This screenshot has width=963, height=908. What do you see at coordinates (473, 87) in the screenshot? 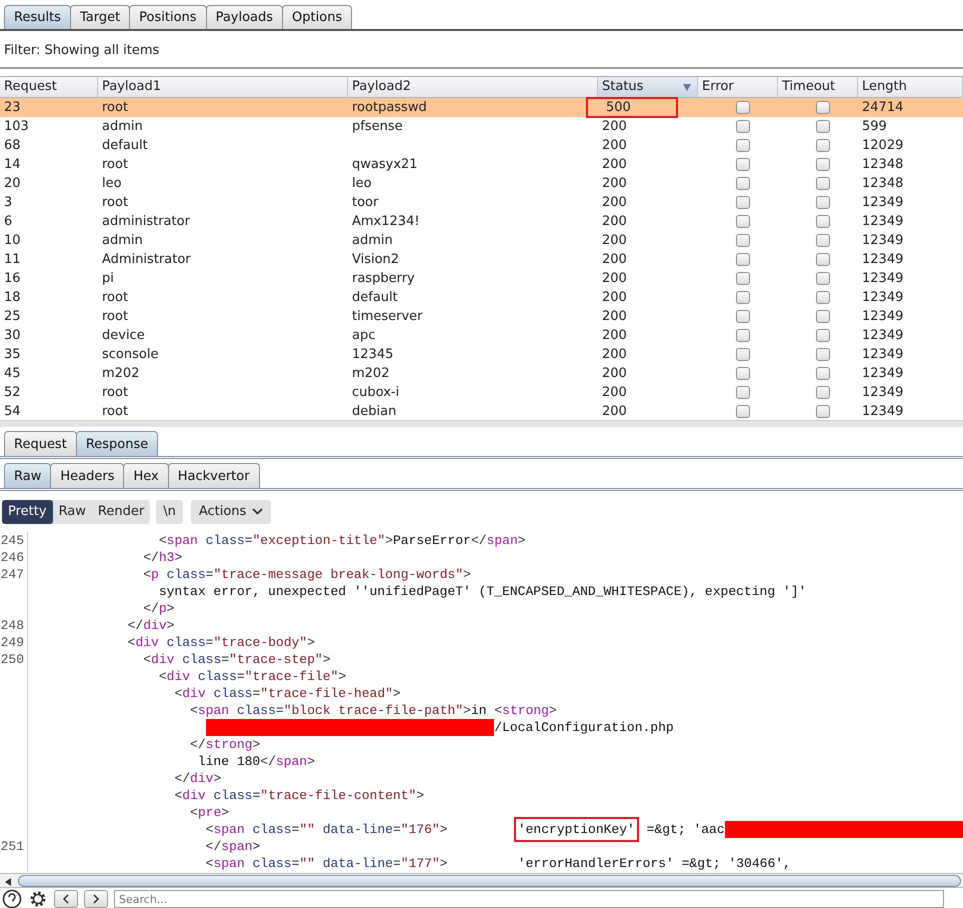
I see `column-header: Payload2` at bounding box center [473, 87].